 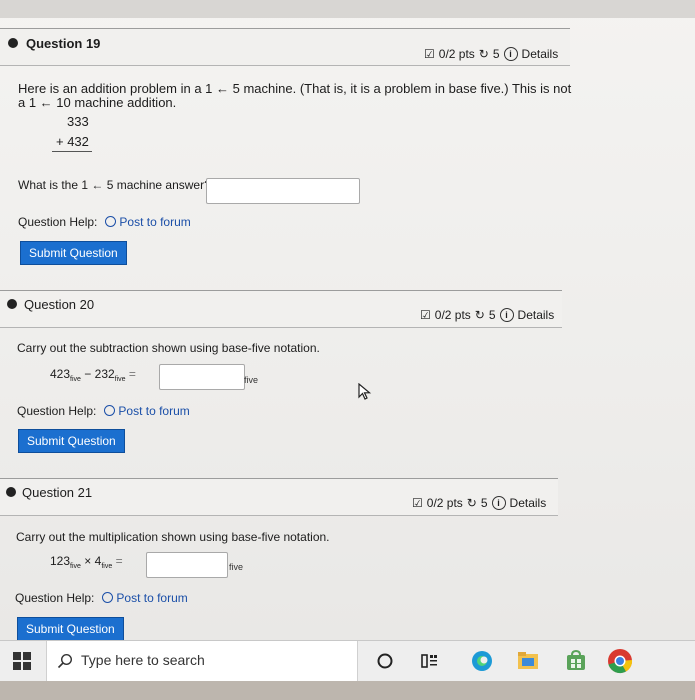 What do you see at coordinates (279, 497) in the screenshot?
I see `question-21-header: Question 21 ☑ 0/2 pts ↻ 5 i Details` at bounding box center [279, 497].